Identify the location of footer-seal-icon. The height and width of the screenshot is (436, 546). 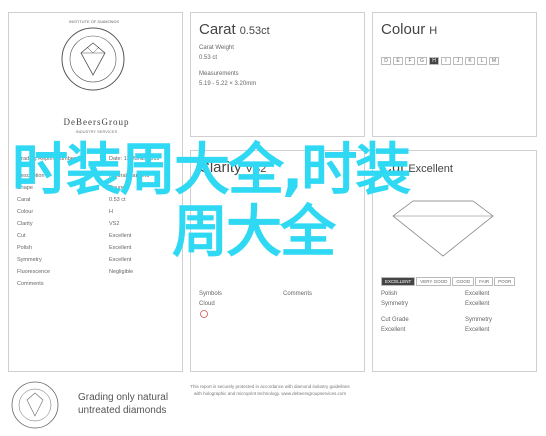
(35, 405).